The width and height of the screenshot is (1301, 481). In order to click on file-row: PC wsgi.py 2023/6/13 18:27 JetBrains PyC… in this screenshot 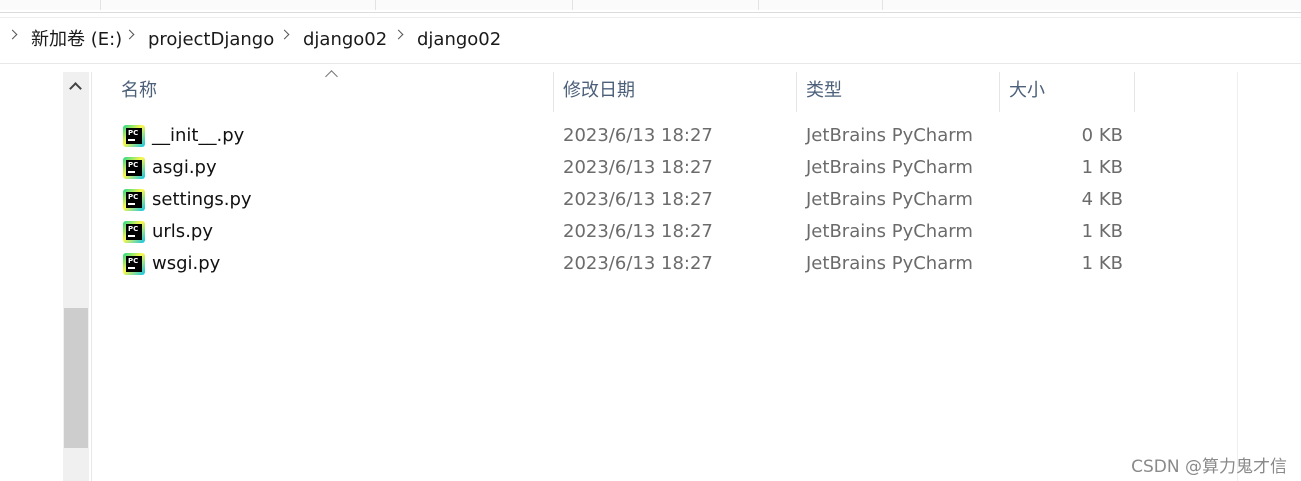, I will do `click(625, 264)`.